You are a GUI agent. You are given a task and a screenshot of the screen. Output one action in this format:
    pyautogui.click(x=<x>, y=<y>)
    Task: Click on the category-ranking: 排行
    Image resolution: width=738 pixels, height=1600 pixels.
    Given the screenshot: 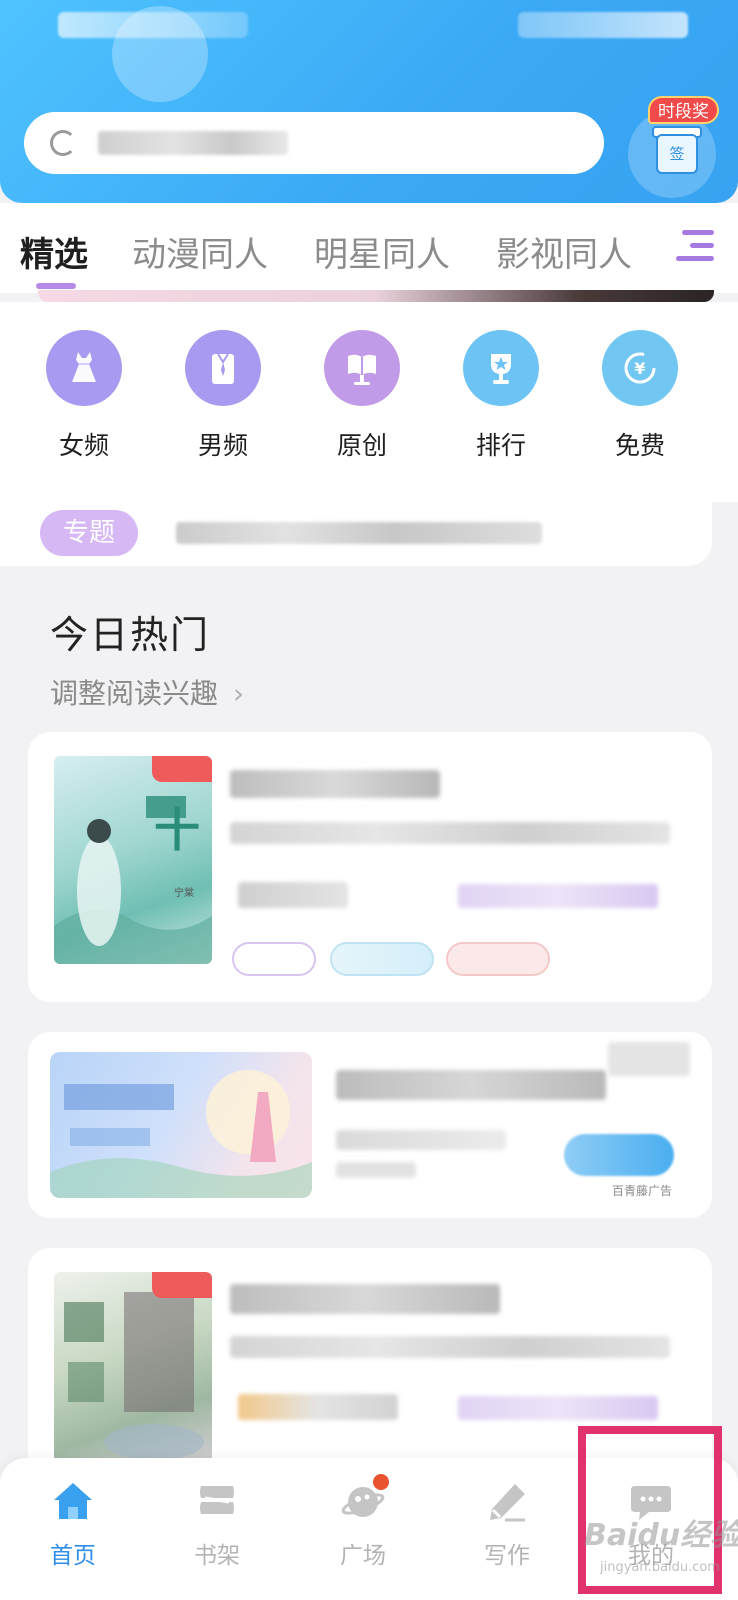 What is the action you would take?
    pyautogui.click(x=501, y=396)
    